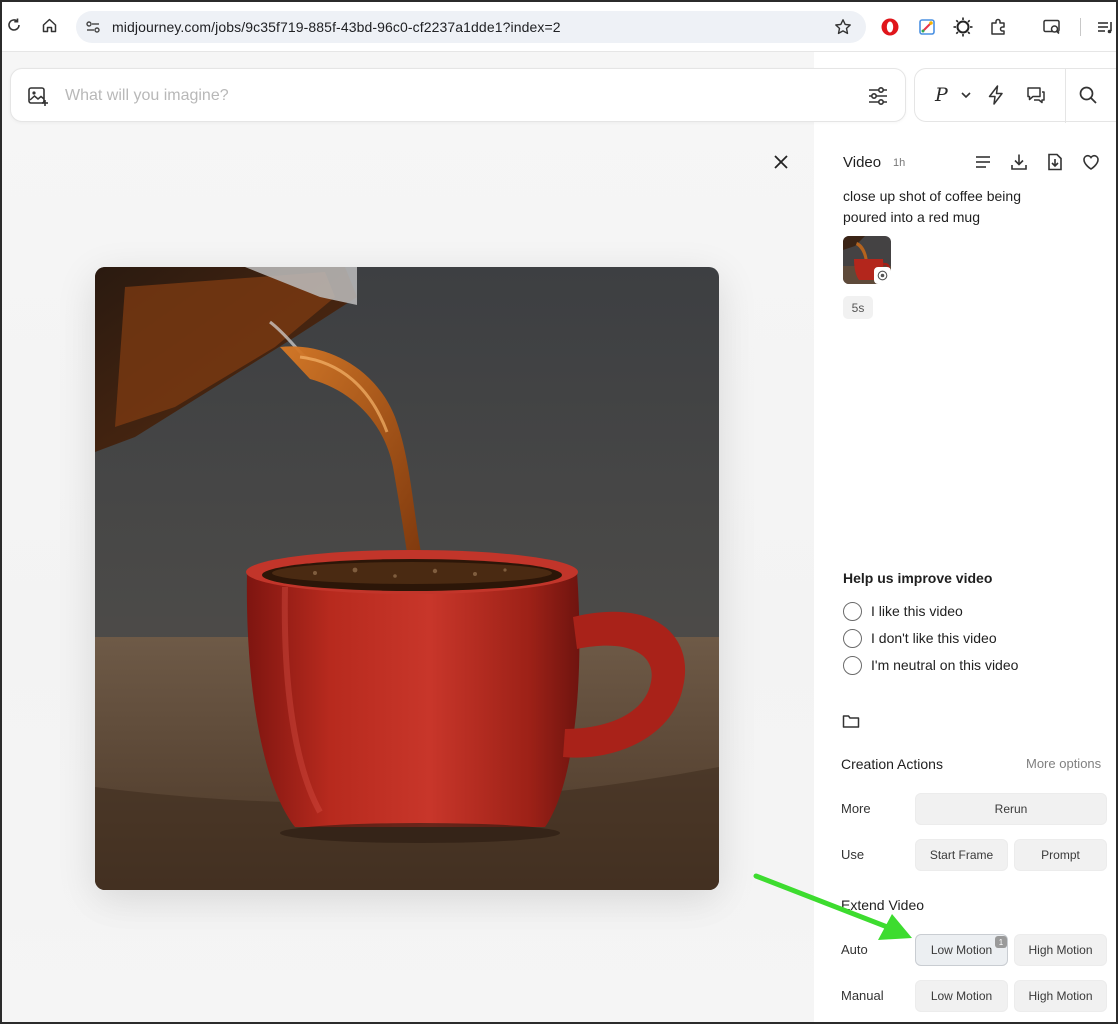 The width and height of the screenshot is (1118, 1024). I want to click on image-add-icon, so click(38, 96).